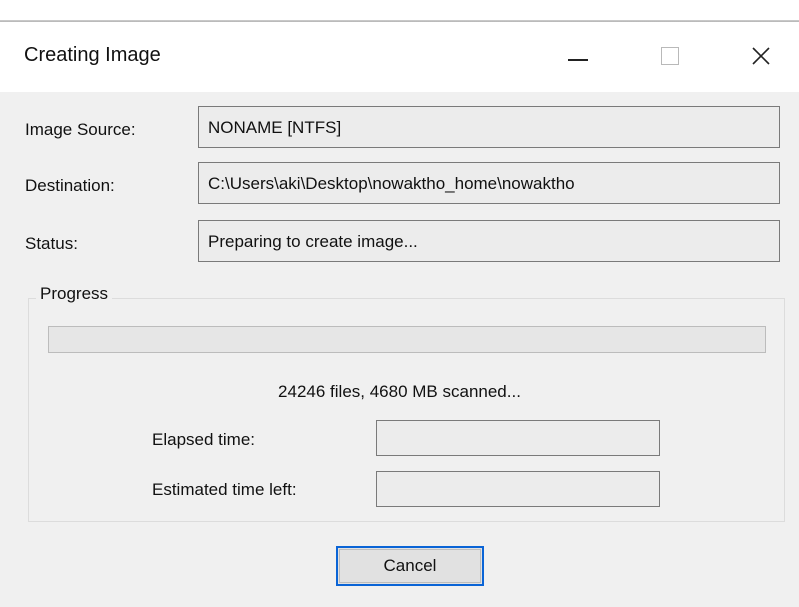 This screenshot has height=607, width=799. Describe the element at coordinates (399, 57) in the screenshot. I see `title-bar: Creating Image` at that location.